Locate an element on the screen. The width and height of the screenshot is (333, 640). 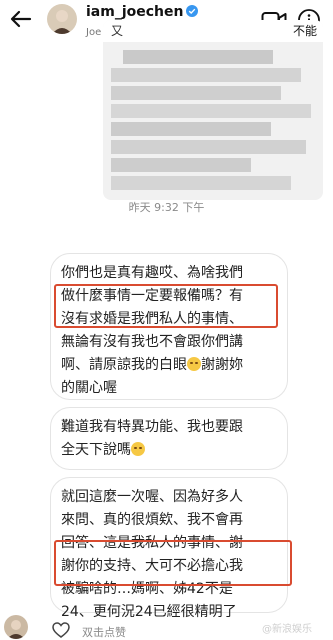
message-line: 你們也是真有趣哎、為啥我們 is located at coordinates (152, 273).